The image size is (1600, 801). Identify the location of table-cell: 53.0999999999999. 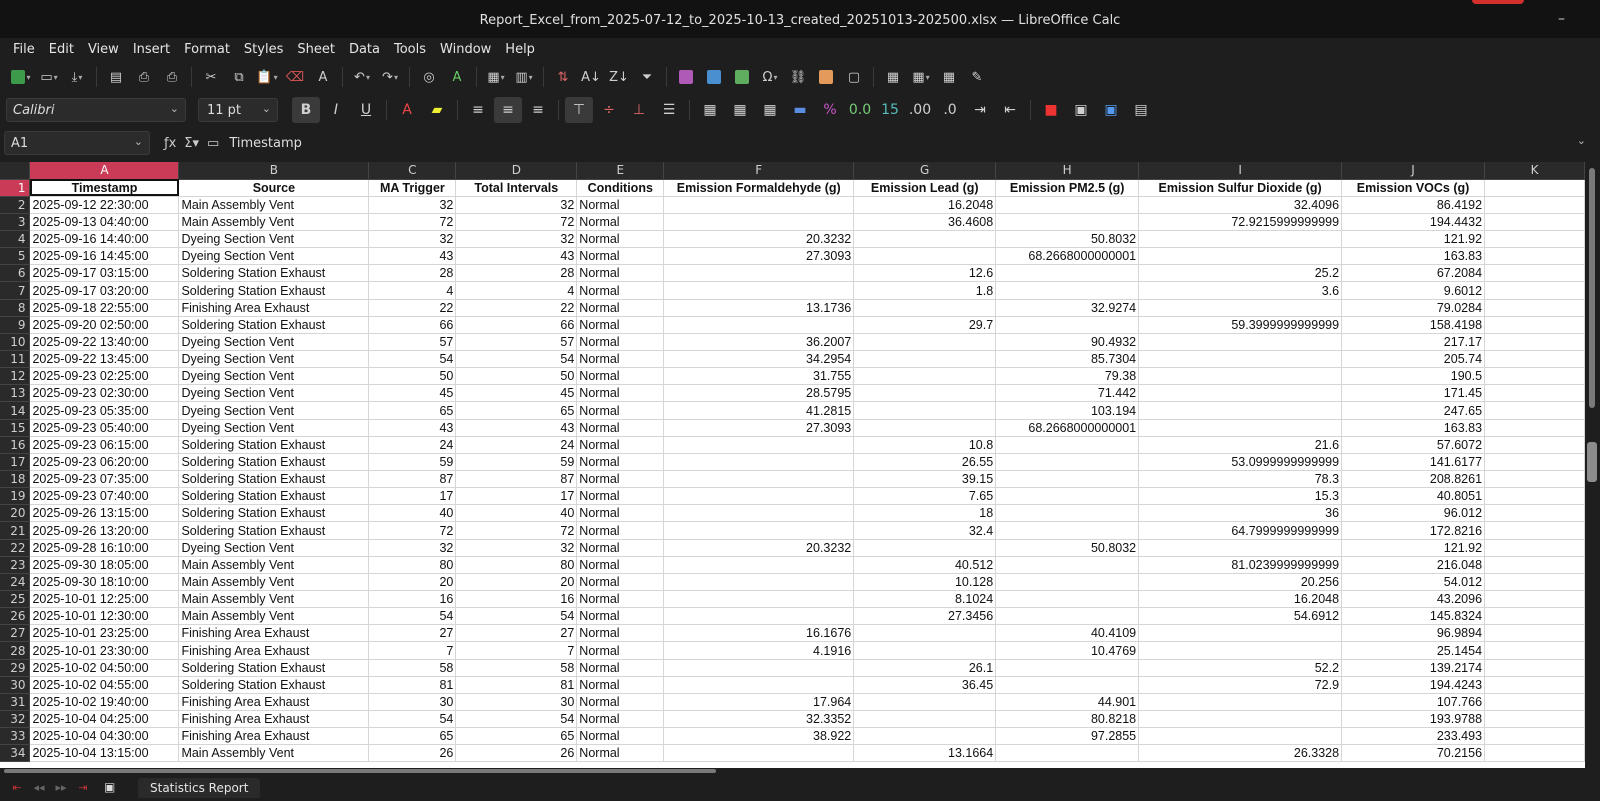
(1240, 462).